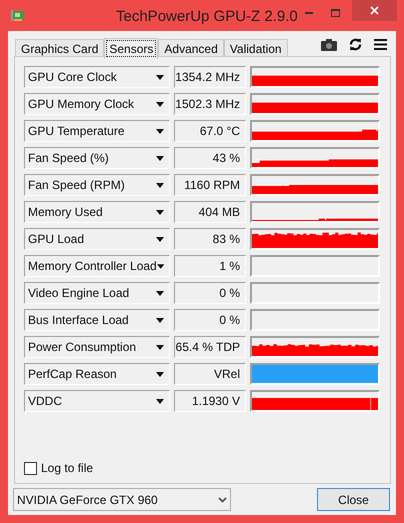 The width and height of the screenshot is (404, 523). I want to click on log-to-file-label: Log to file, so click(67, 468).